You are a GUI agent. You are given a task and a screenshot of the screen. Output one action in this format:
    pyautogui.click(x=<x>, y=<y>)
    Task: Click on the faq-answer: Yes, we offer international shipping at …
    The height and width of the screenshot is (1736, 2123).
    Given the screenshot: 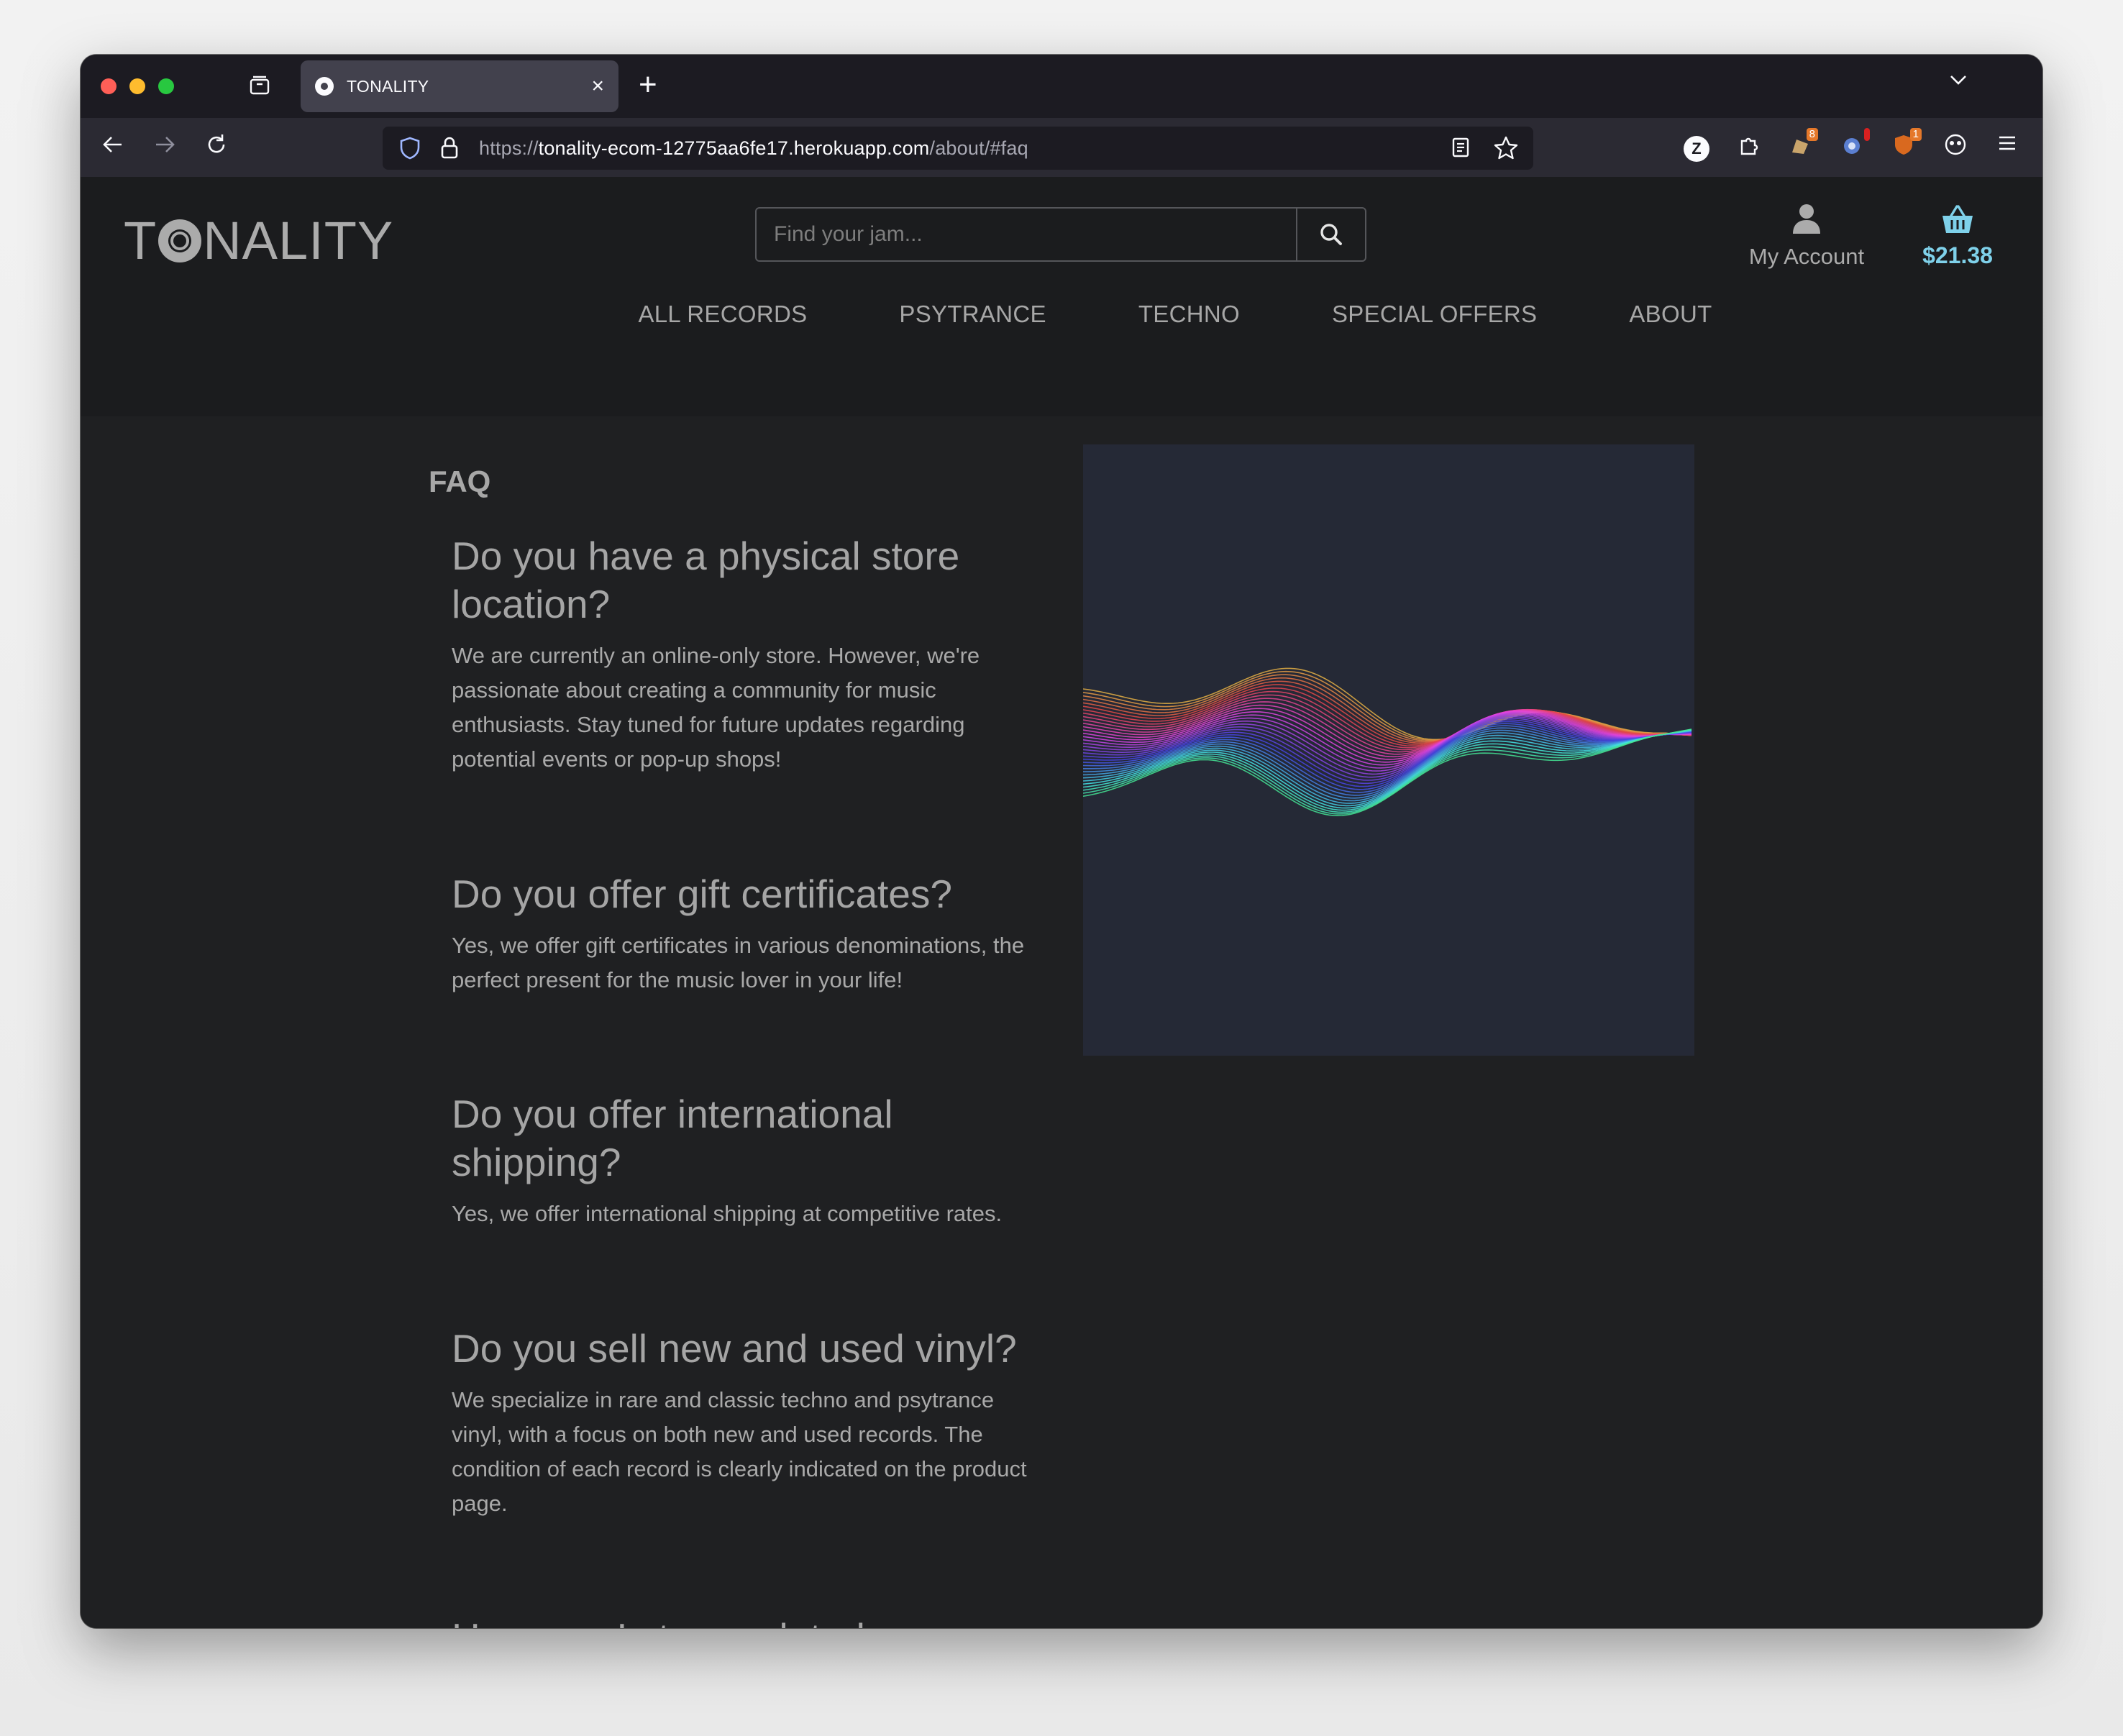 What is the action you would take?
    pyautogui.click(x=727, y=1213)
    